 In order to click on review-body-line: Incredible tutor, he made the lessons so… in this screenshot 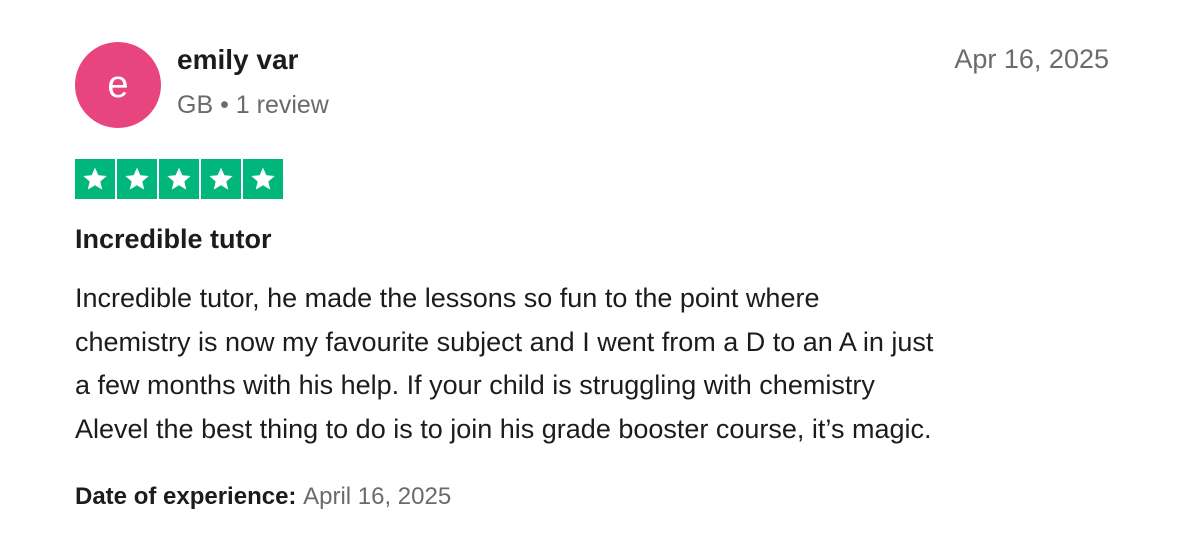, I will do `click(447, 298)`.